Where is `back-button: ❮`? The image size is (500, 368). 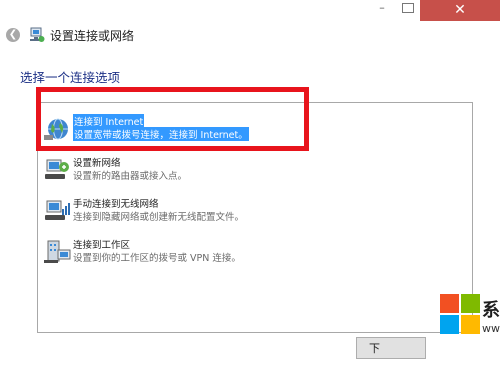
back-button: ❮ is located at coordinates (13, 35).